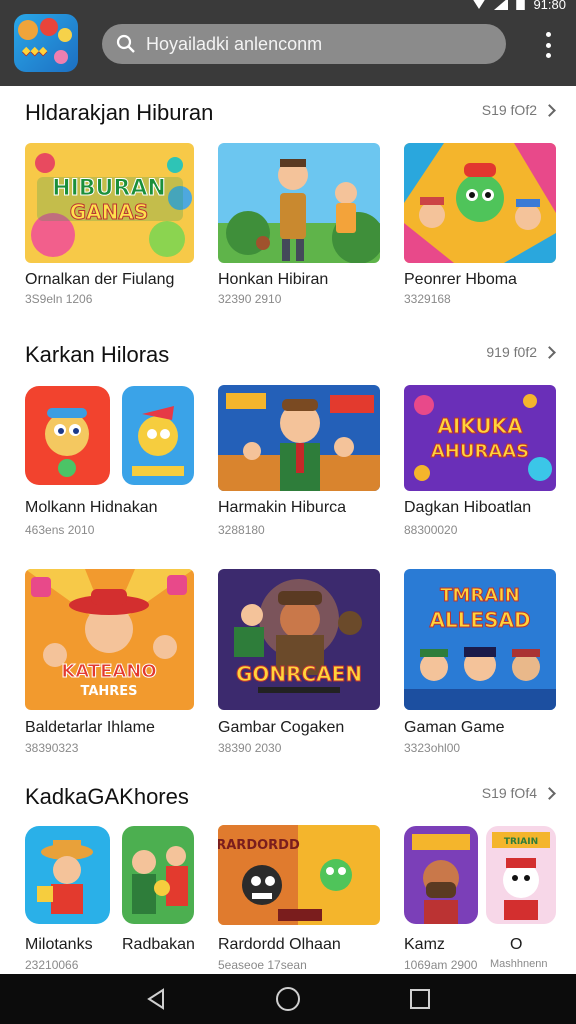 The height and width of the screenshot is (1024, 576). Describe the element at coordinates (279, 944) in the screenshot. I see `game-title: Rardordd Olhaan` at that location.